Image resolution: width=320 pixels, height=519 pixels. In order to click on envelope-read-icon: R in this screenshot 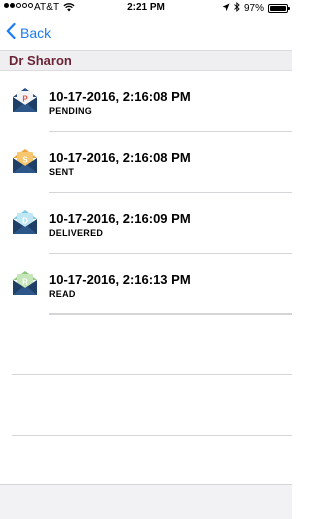, I will do `click(25, 283)`.